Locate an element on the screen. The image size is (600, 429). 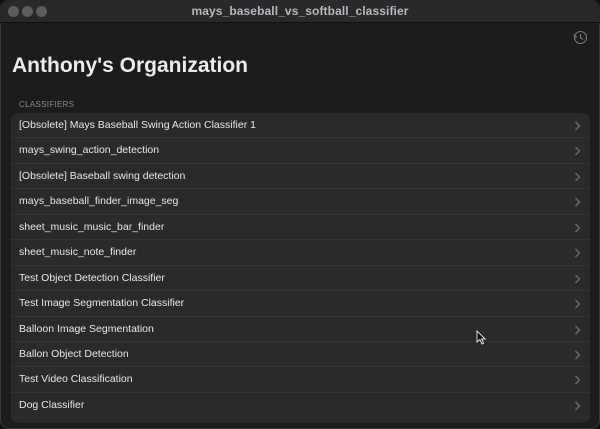
list-item-label: Test Image Segmentation Classifier is located at coordinates (102, 303).